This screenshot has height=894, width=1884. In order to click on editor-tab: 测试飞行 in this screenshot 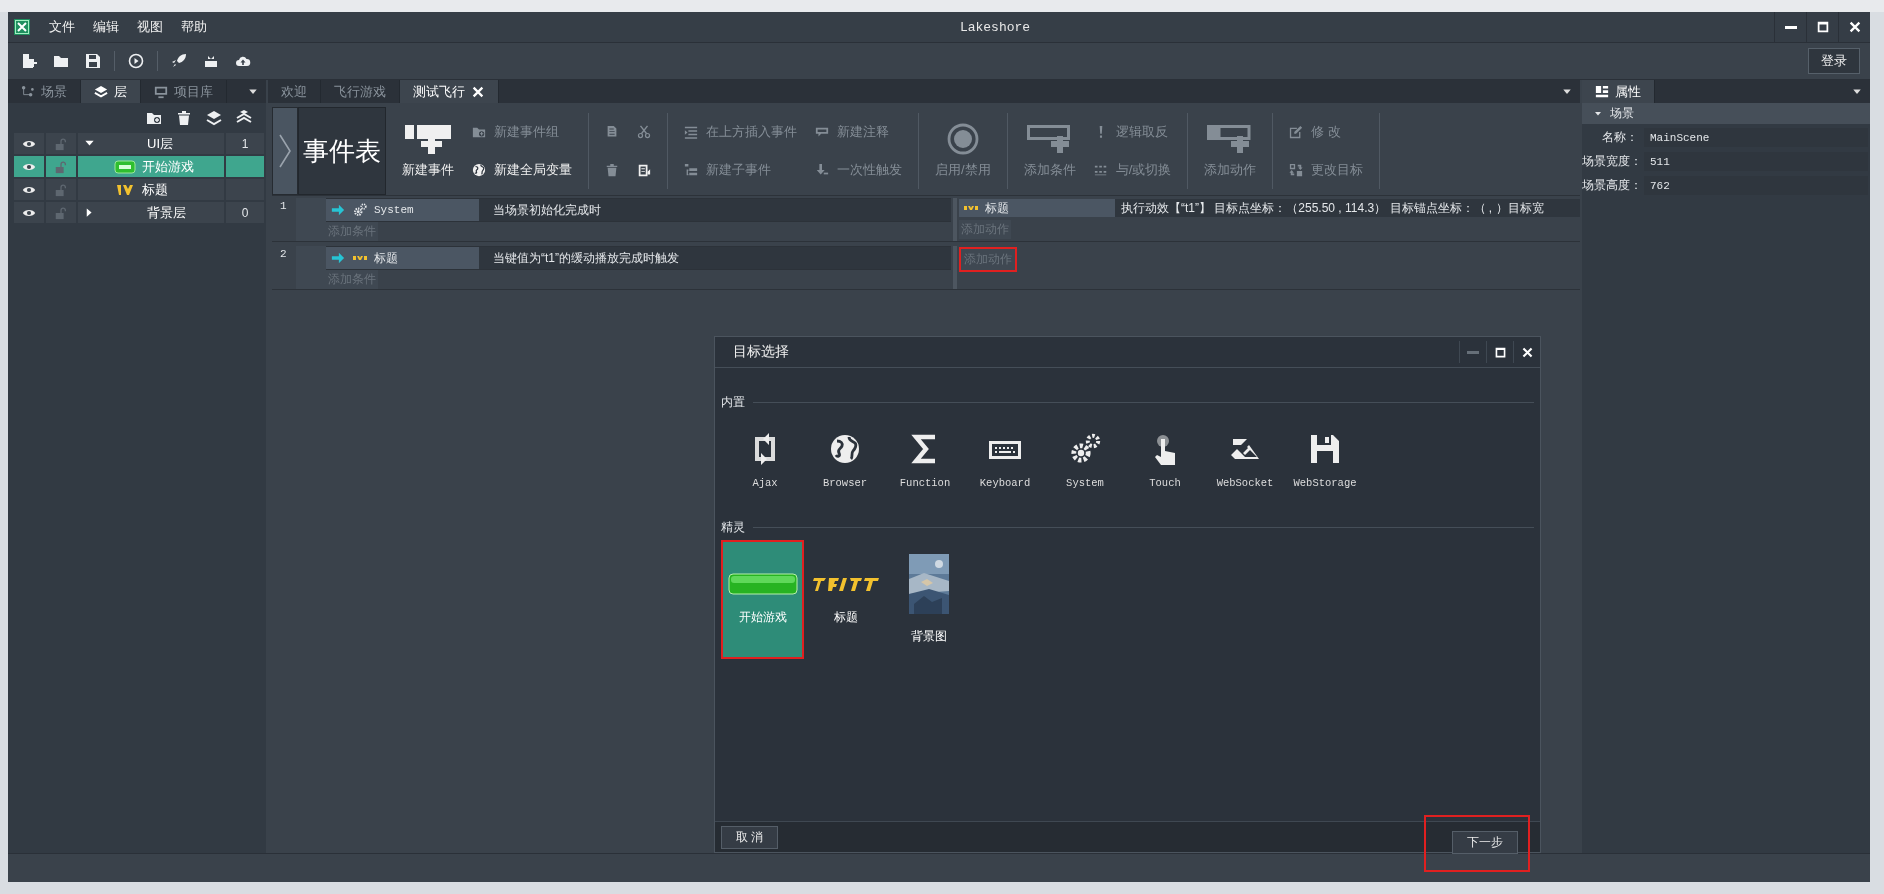, I will do `click(449, 91)`.